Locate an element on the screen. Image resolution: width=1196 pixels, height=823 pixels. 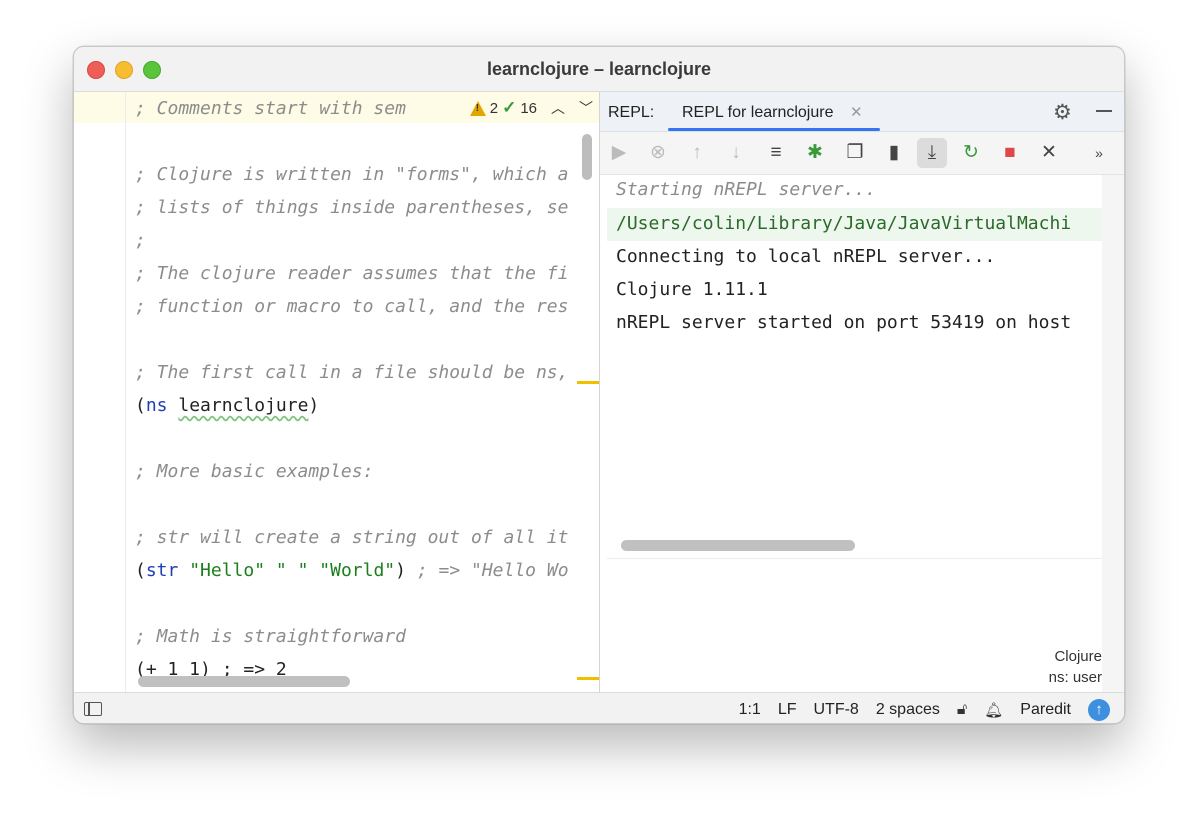
scroll-to-end-icon: ⤓ is located at coordinates (932, 153).